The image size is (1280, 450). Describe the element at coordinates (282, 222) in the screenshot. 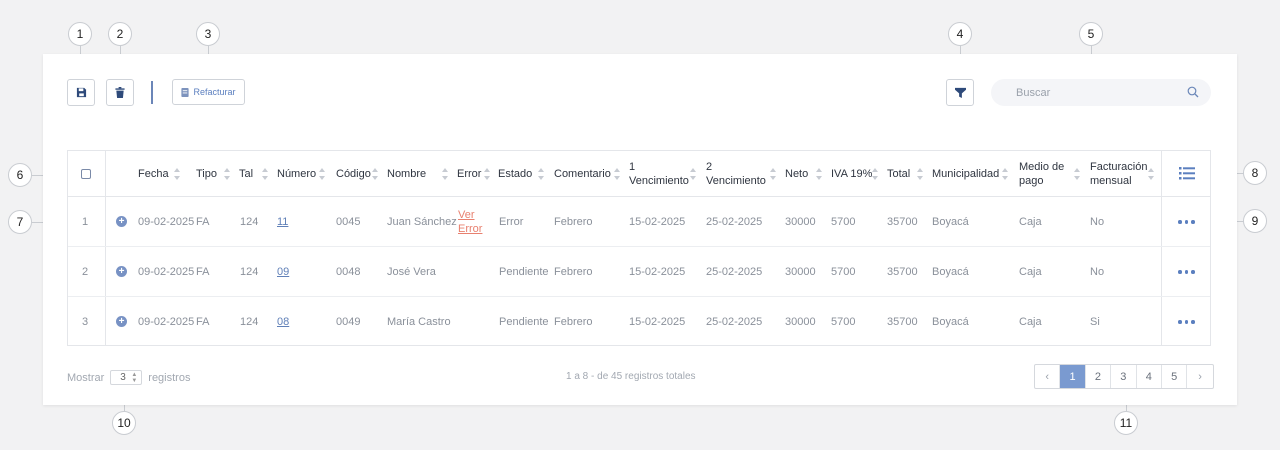

I see `cell-numero-link: 11` at that location.